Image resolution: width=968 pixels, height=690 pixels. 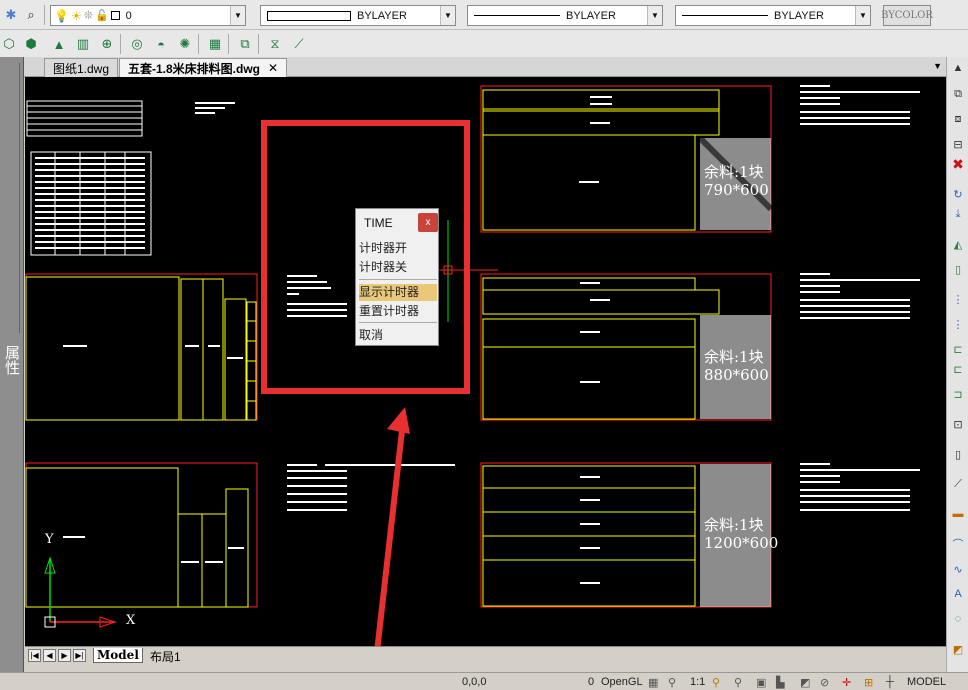 What do you see at coordinates (59, 44) in the screenshot?
I see `cone-icon: ▲` at bounding box center [59, 44].